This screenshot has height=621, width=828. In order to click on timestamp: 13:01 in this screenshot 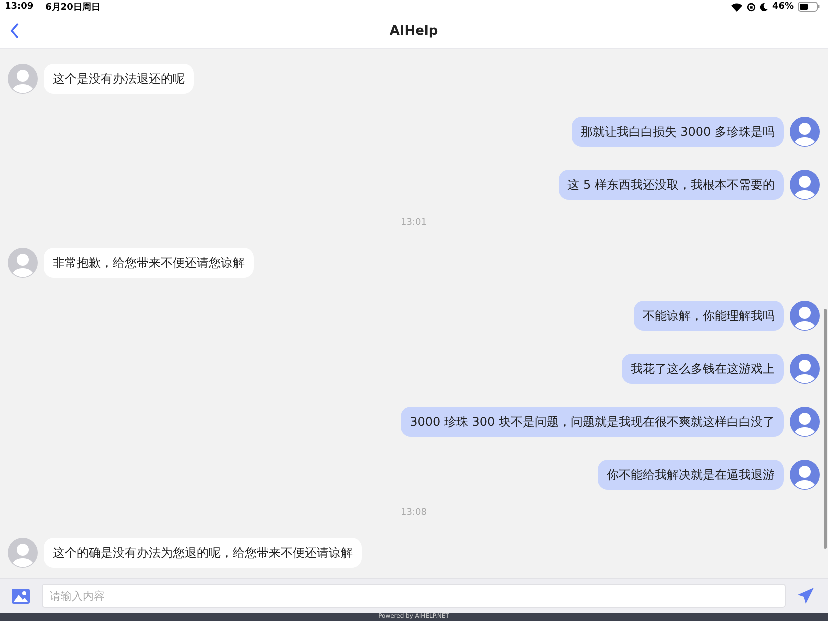, I will do `click(414, 224)`.